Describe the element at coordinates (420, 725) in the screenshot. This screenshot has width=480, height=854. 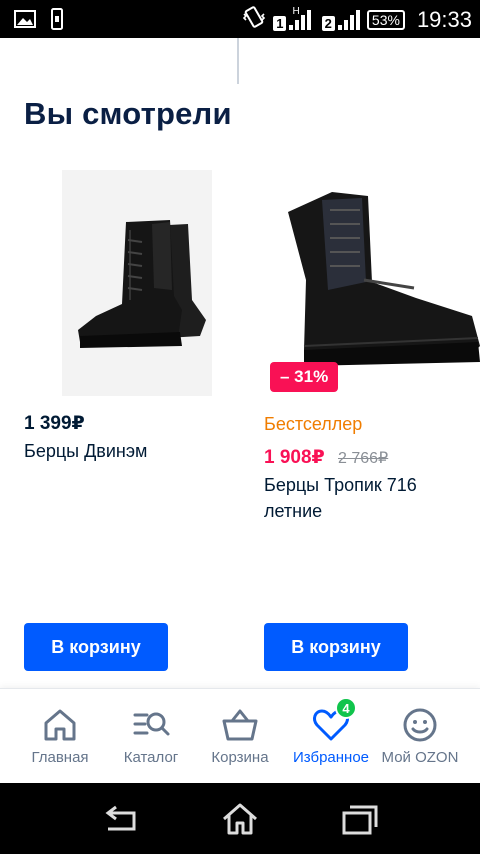
I see `smile-icon` at that location.